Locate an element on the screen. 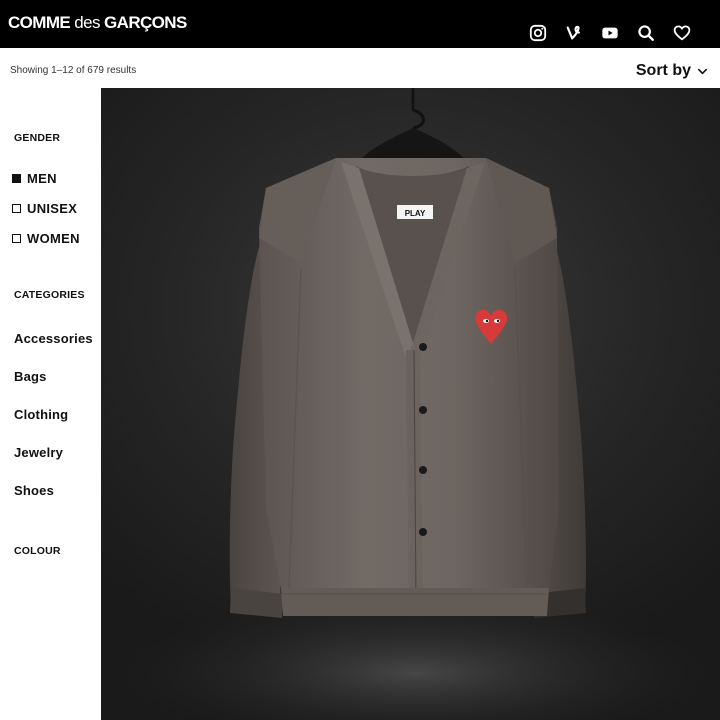 The image size is (720, 720). colour-section-title: COLOUR is located at coordinates (37, 551).